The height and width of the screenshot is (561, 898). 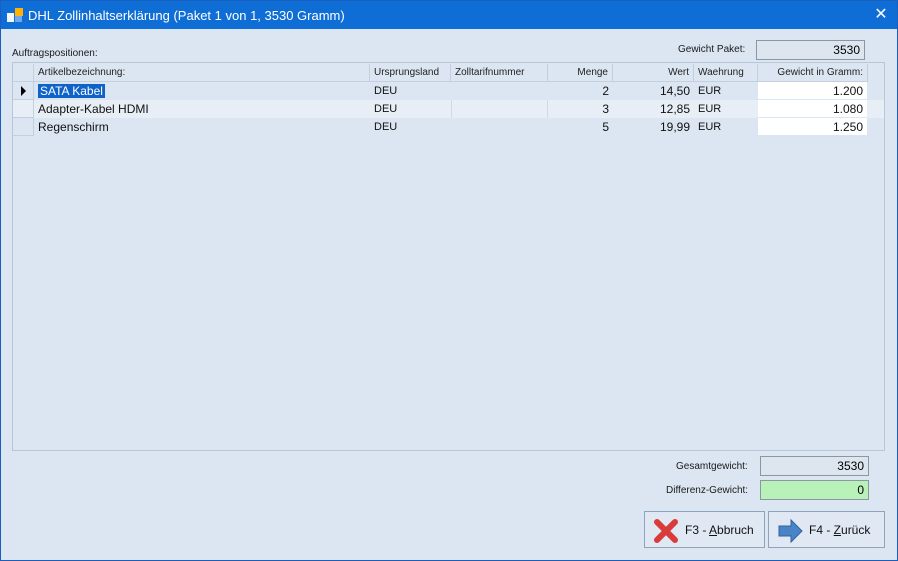 What do you see at coordinates (790, 531) in the screenshot?
I see `arrow-right-icon` at bounding box center [790, 531].